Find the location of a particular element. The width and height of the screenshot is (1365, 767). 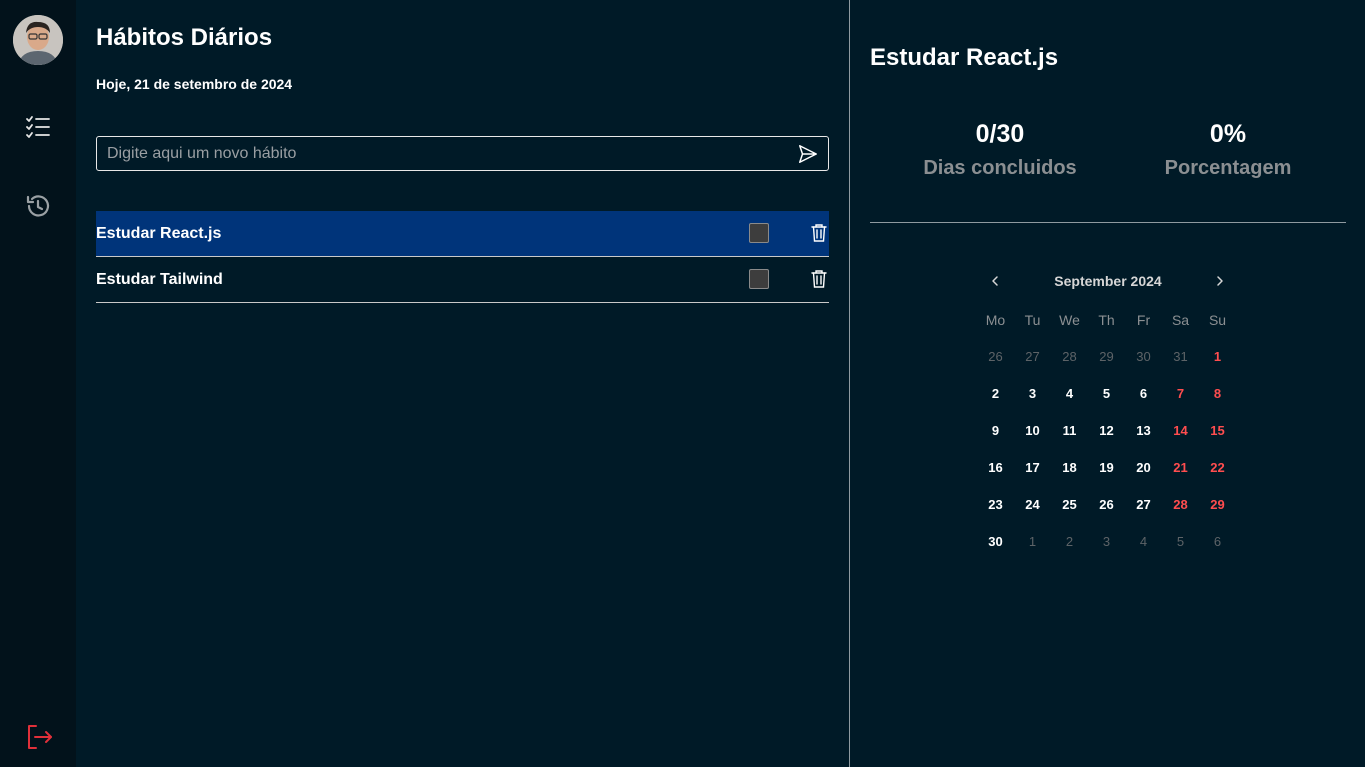

add-habit-button is located at coordinates (808, 154).